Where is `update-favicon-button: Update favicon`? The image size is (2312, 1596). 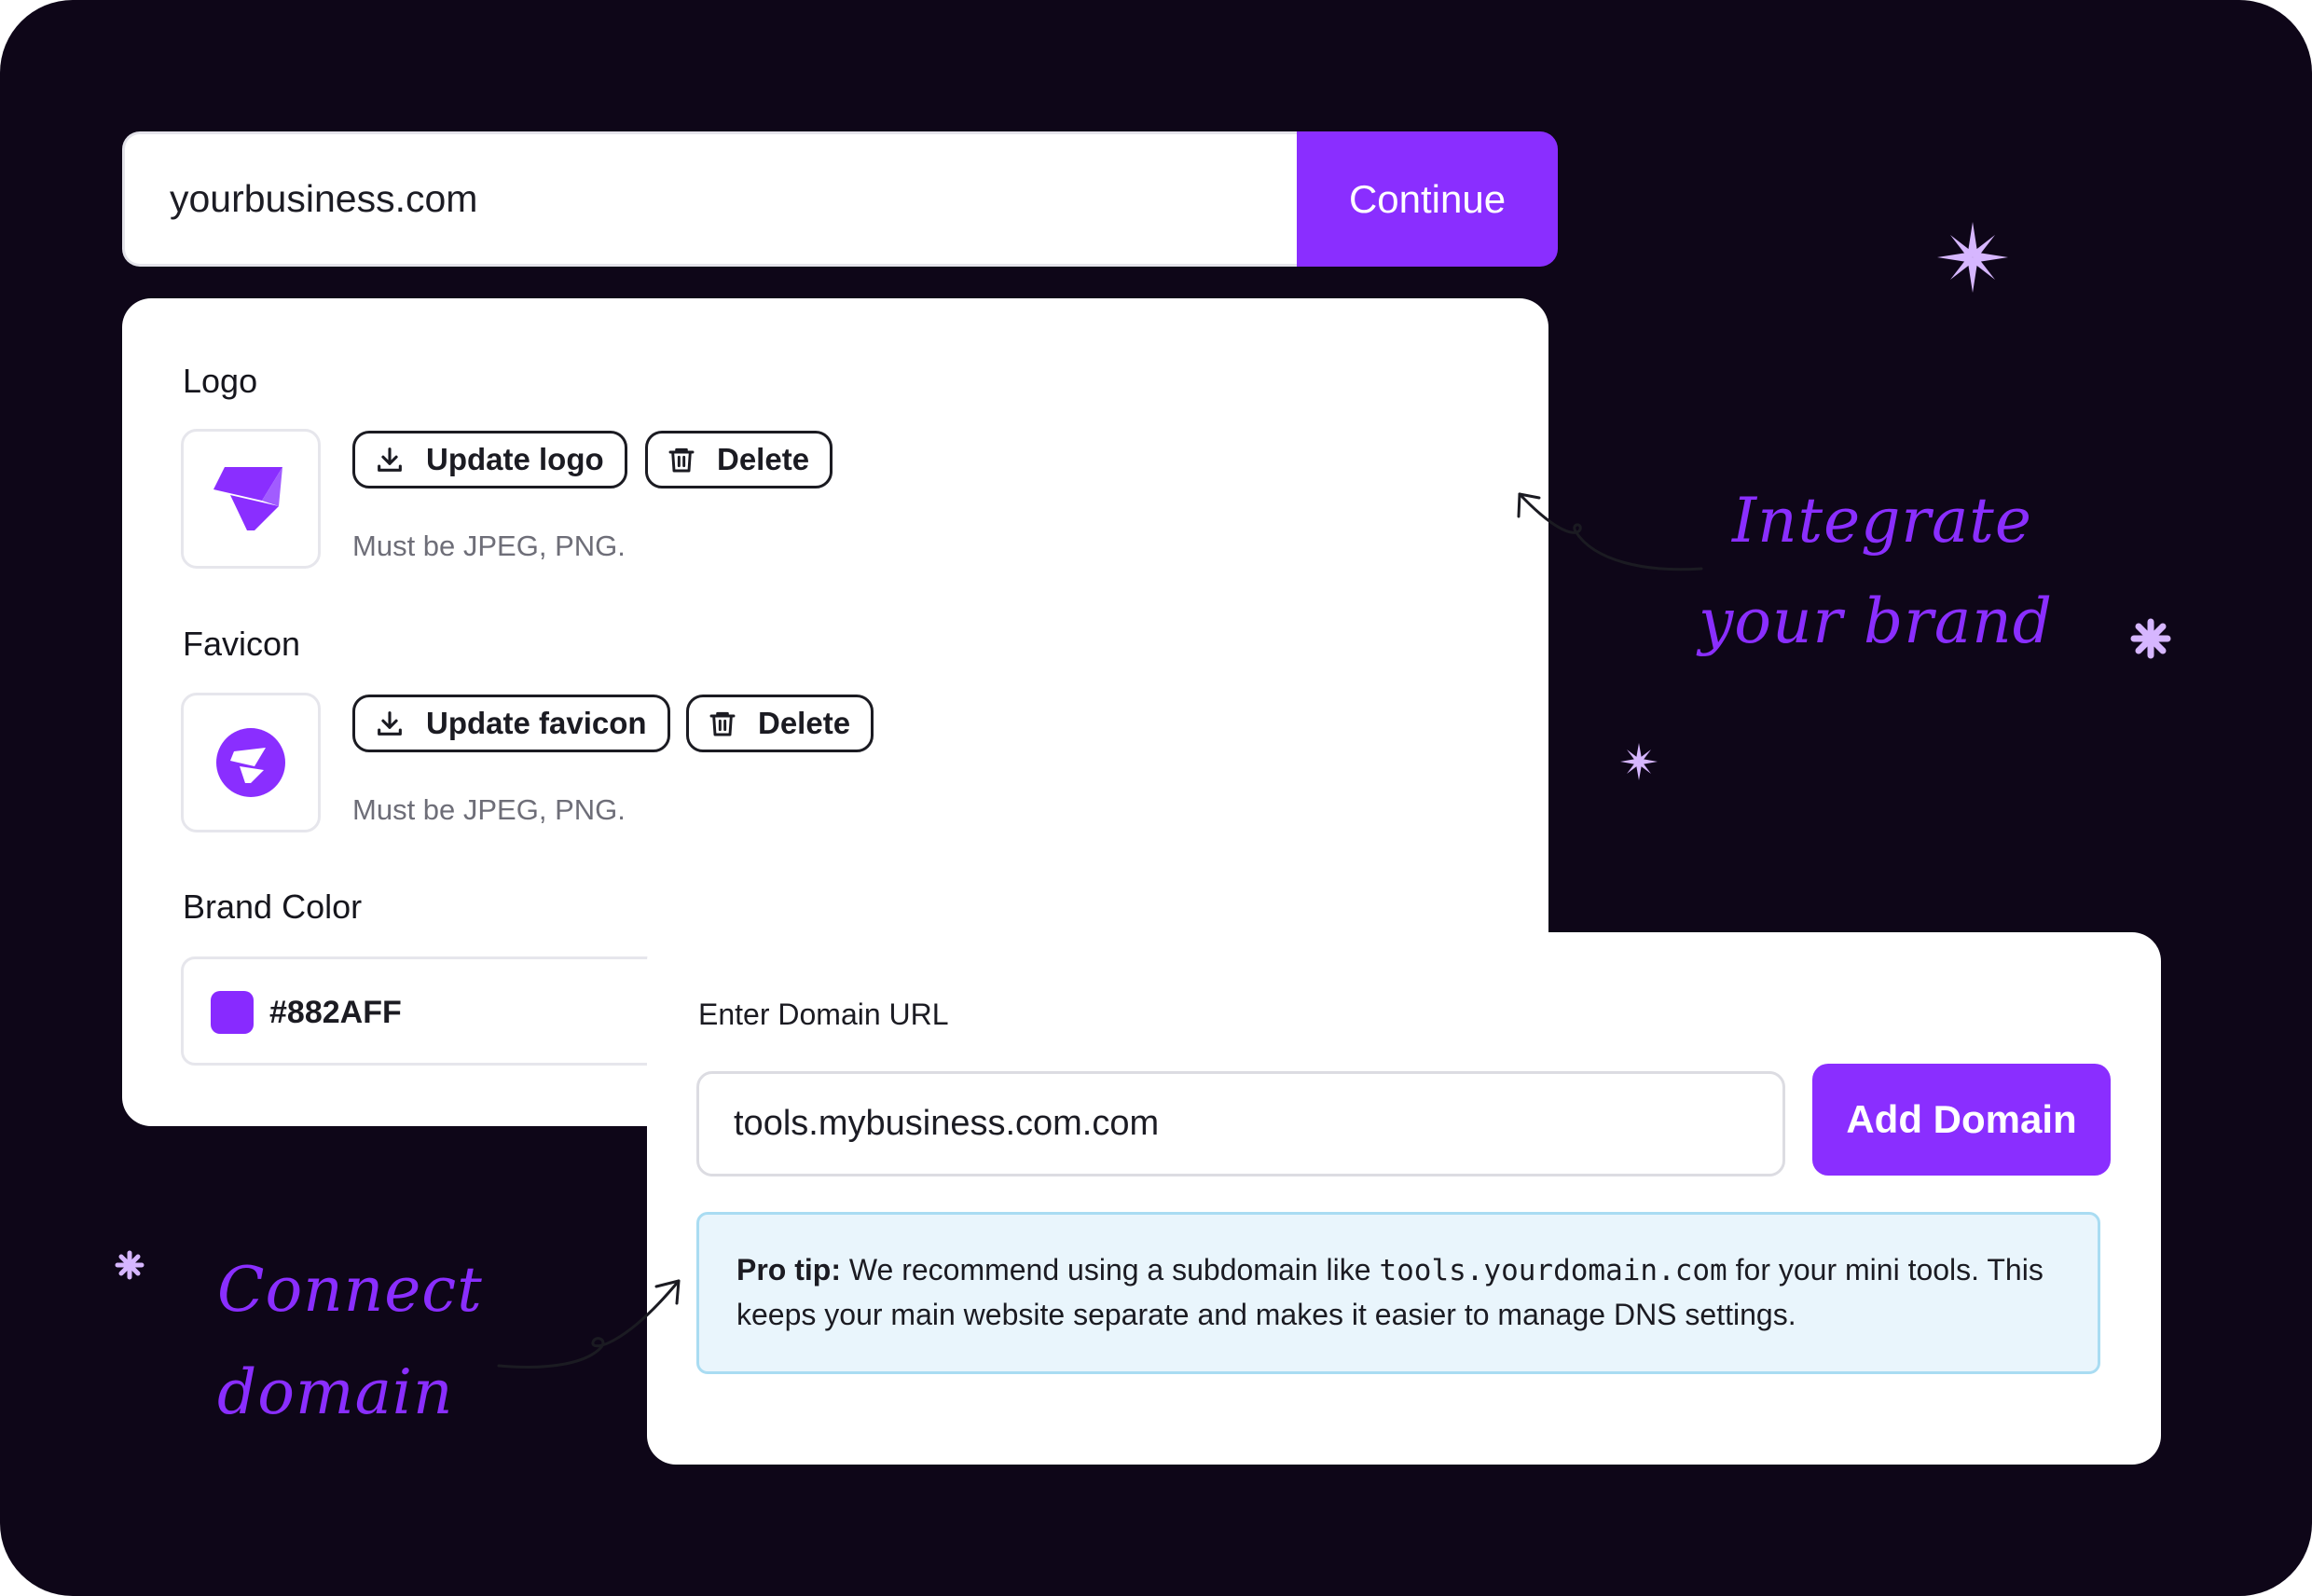 update-favicon-button: Update favicon is located at coordinates (511, 723).